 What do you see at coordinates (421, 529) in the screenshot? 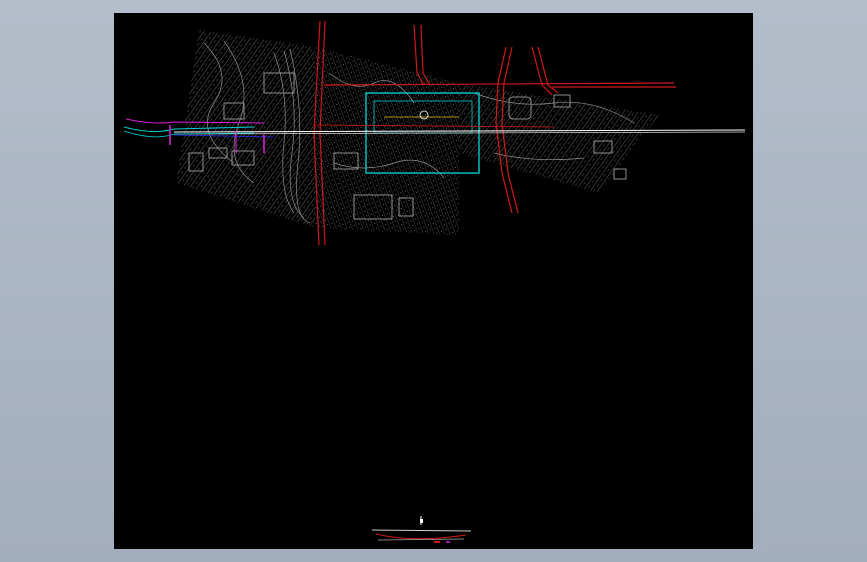
I see `longitudinal-profile-strip` at bounding box center [421, 529].